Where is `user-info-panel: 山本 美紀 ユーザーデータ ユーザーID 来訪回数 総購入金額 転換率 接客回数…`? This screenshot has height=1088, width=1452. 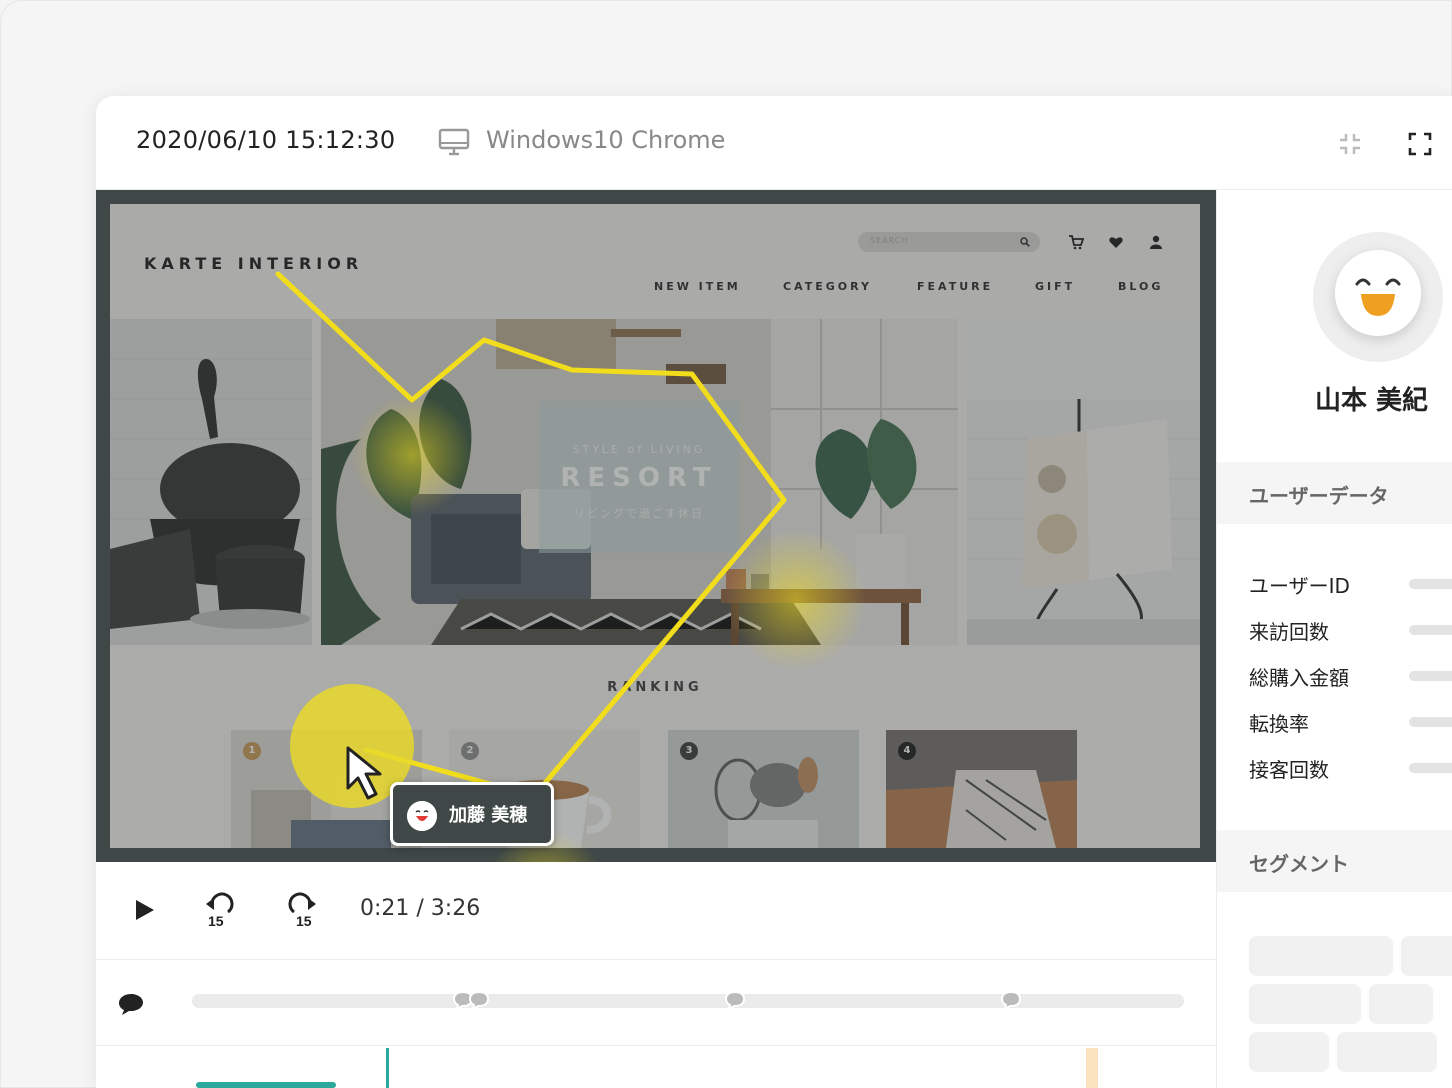 user-info-panel: 山本 美紀 ユーザーデータ ユーザーID 来訪回数 総購入金額 転換率 接客回数… is located at coordinates (1334, 639).